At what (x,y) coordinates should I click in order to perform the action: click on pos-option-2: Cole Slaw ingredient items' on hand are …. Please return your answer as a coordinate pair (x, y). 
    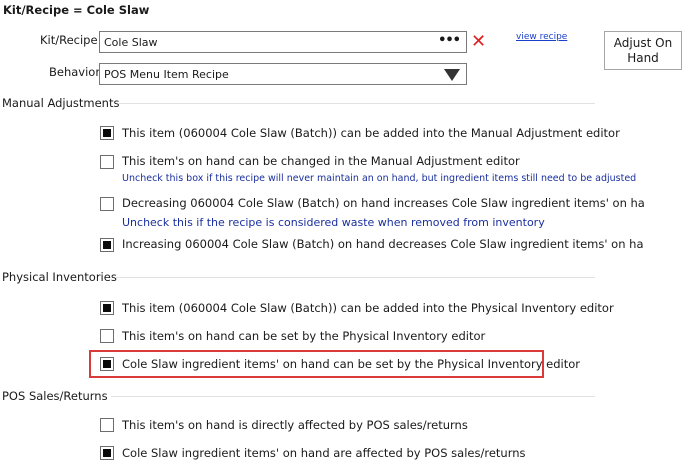
    Looking at the image, I should click on (324, 453).